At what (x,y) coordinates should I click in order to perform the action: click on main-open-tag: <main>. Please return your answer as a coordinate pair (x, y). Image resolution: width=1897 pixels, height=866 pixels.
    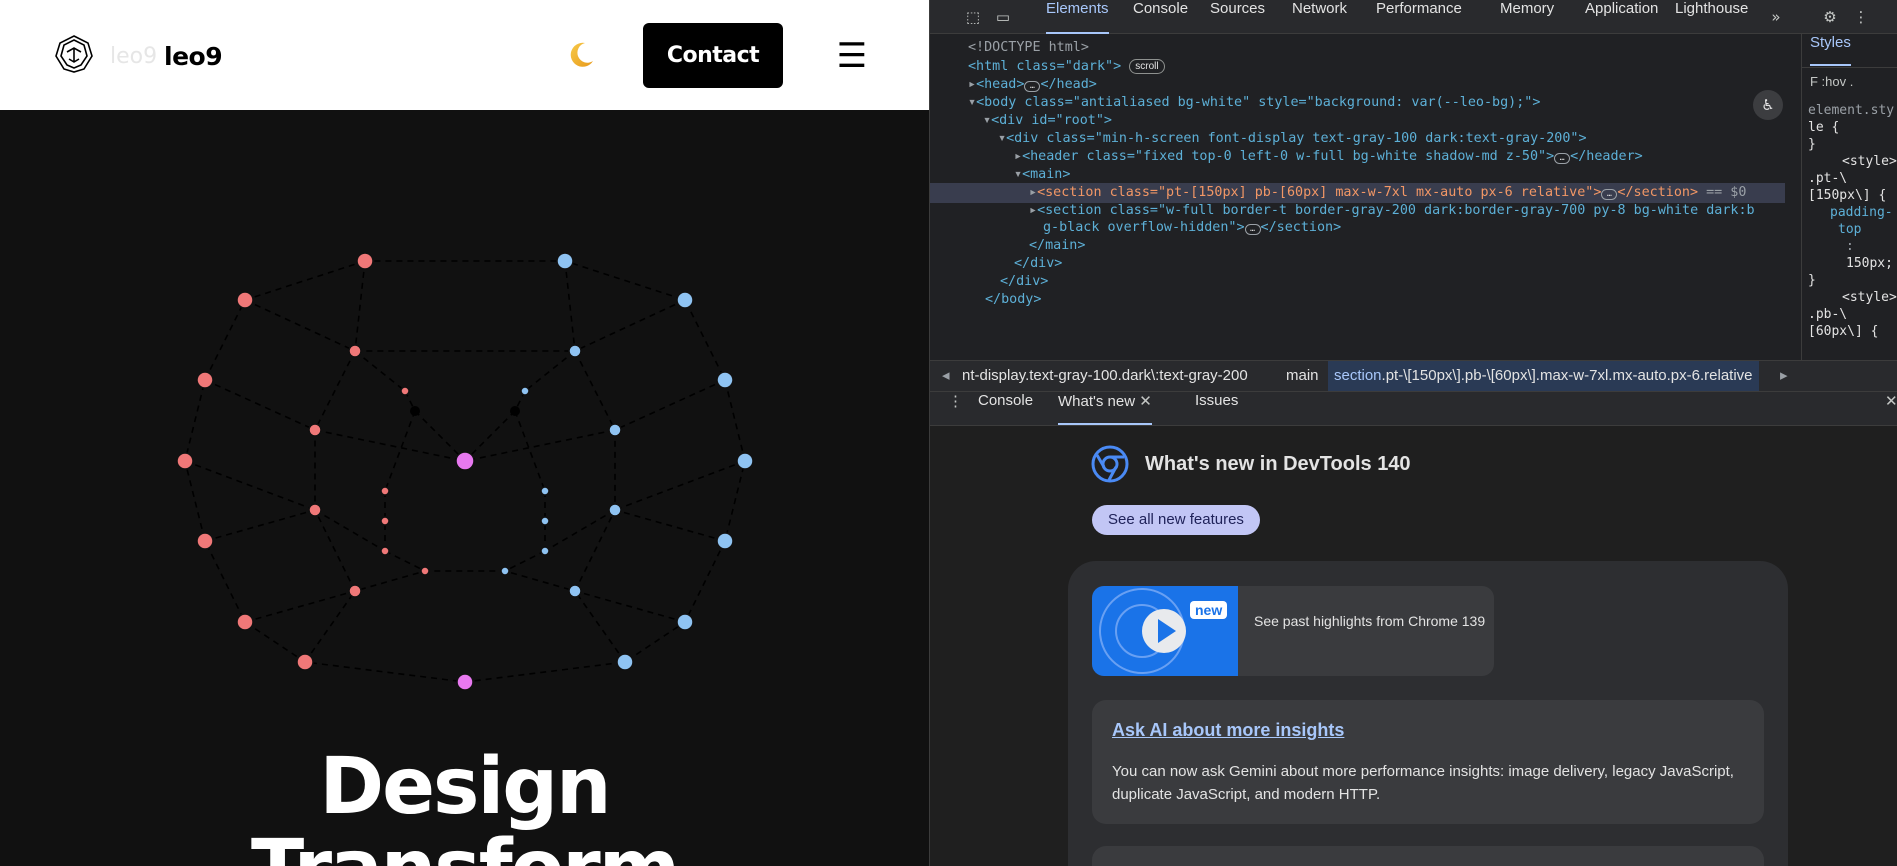
    Looking at the image, I should click on (1046, 174).